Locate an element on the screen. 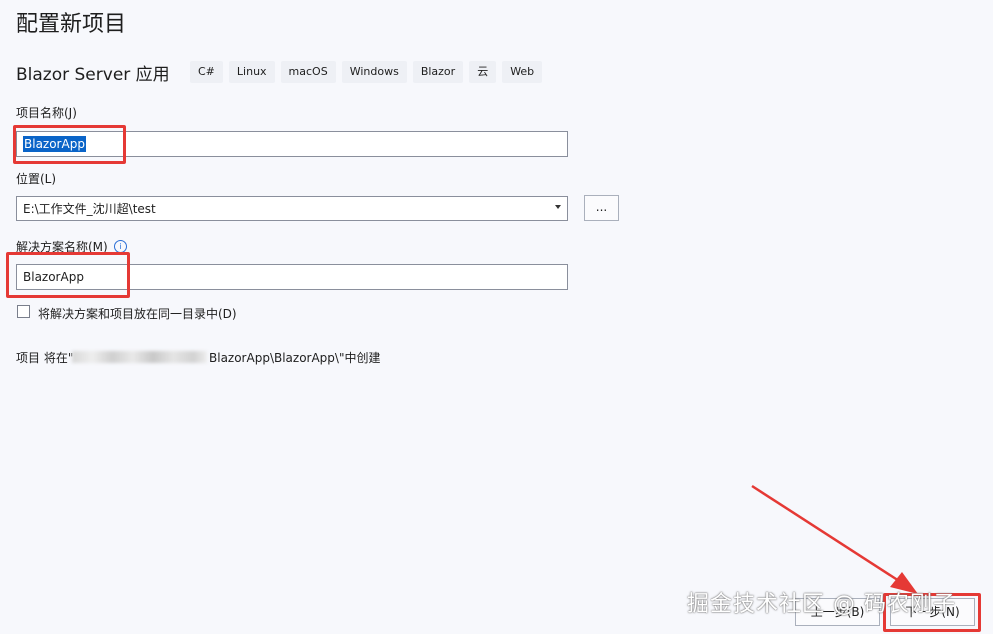  template-tags: C# Linux macOS Windows Blazor 云 Web is located at coordinates (366, 72).